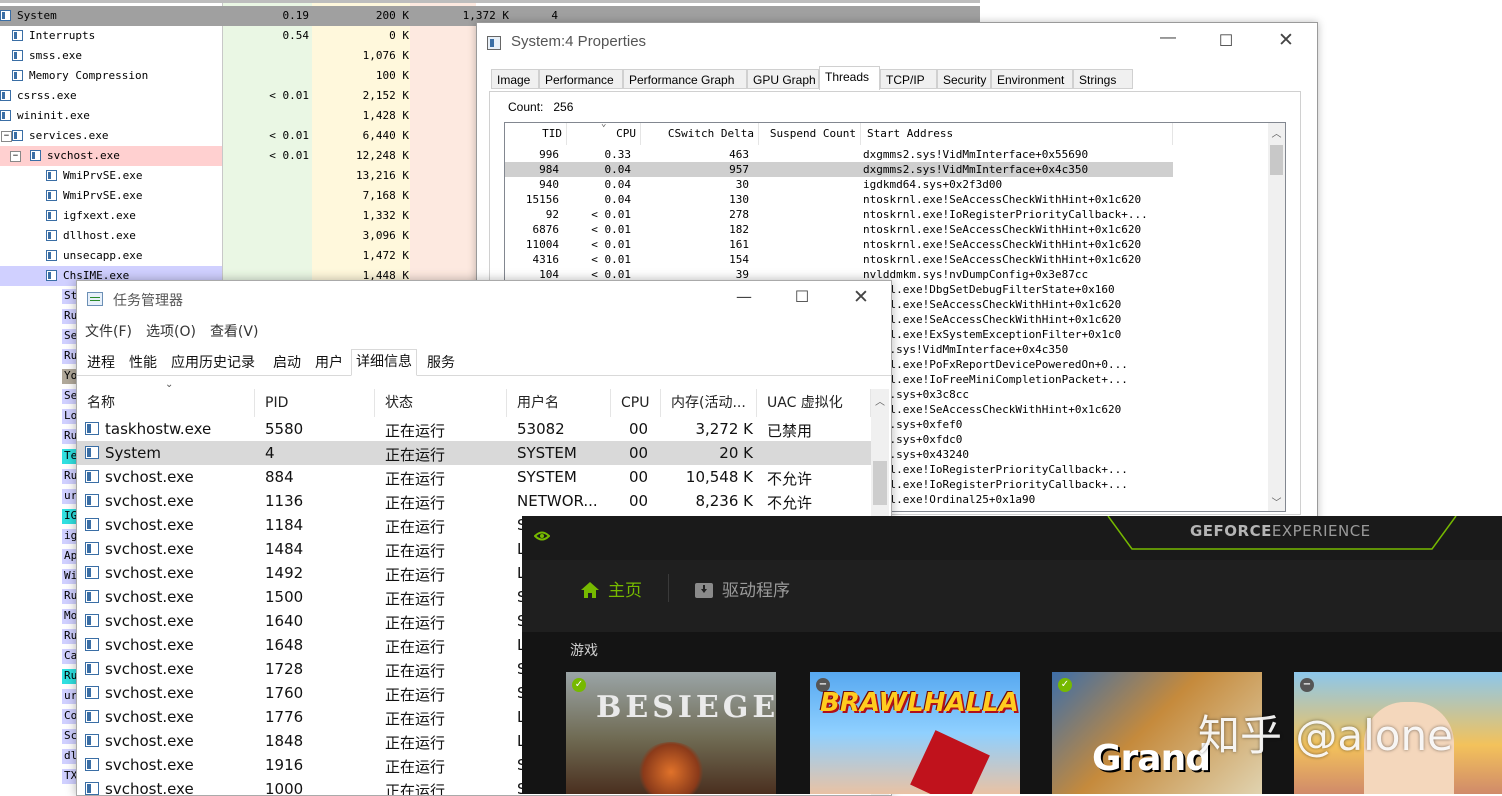  What do you see at coordinates (581, 79) in the screenshot?
I see `tab-performance: Performance` at bounding box center [581, 79].